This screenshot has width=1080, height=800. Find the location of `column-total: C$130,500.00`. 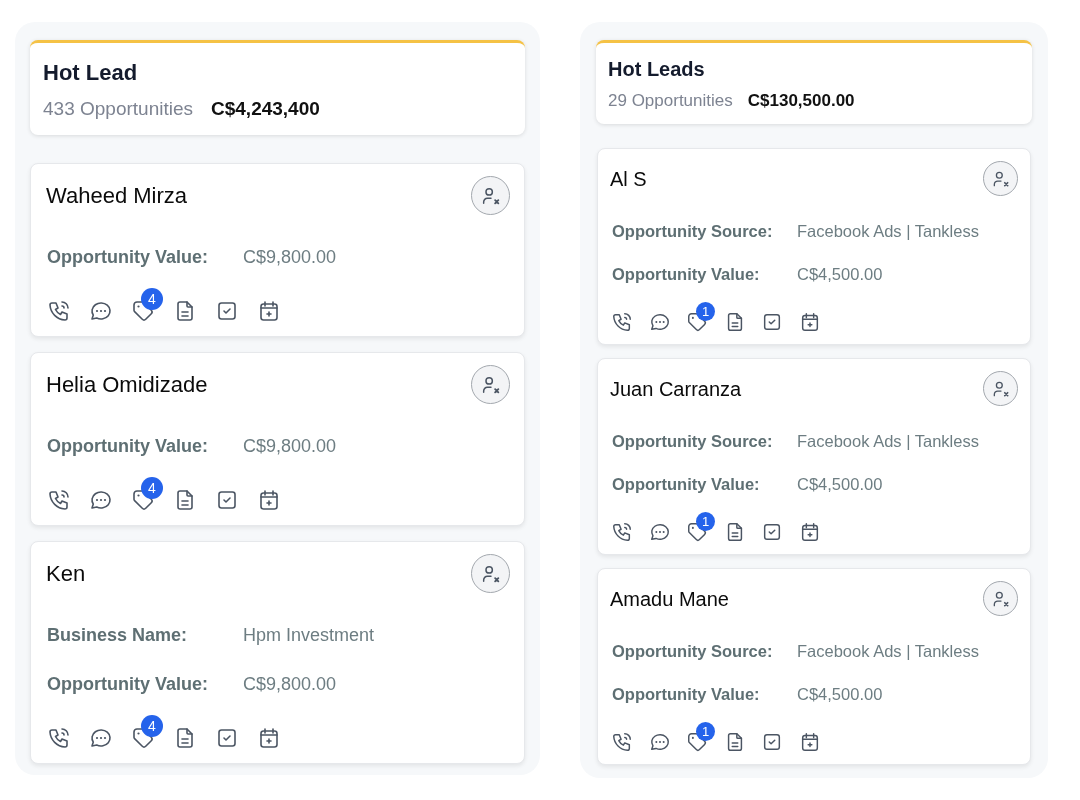

column-total: C$130,500.00 is located at coordinates (801, 101).